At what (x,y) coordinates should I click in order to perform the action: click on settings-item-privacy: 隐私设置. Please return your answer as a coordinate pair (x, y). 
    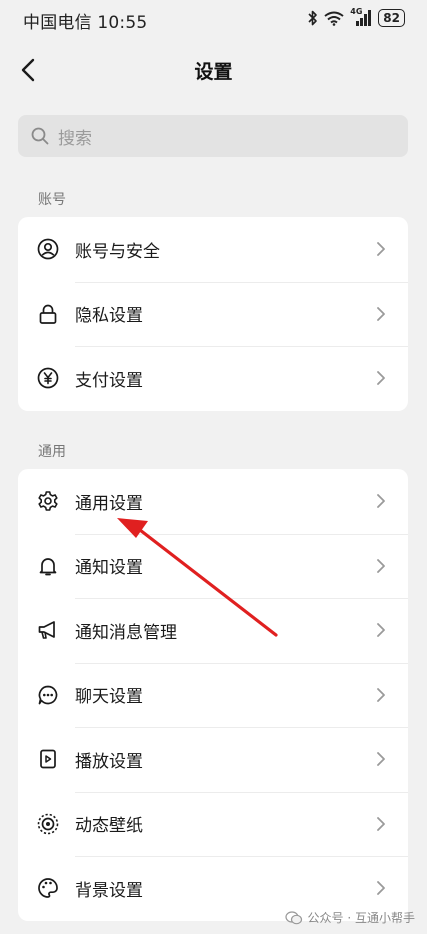
    Looking at the image, I should click on (213, 314).